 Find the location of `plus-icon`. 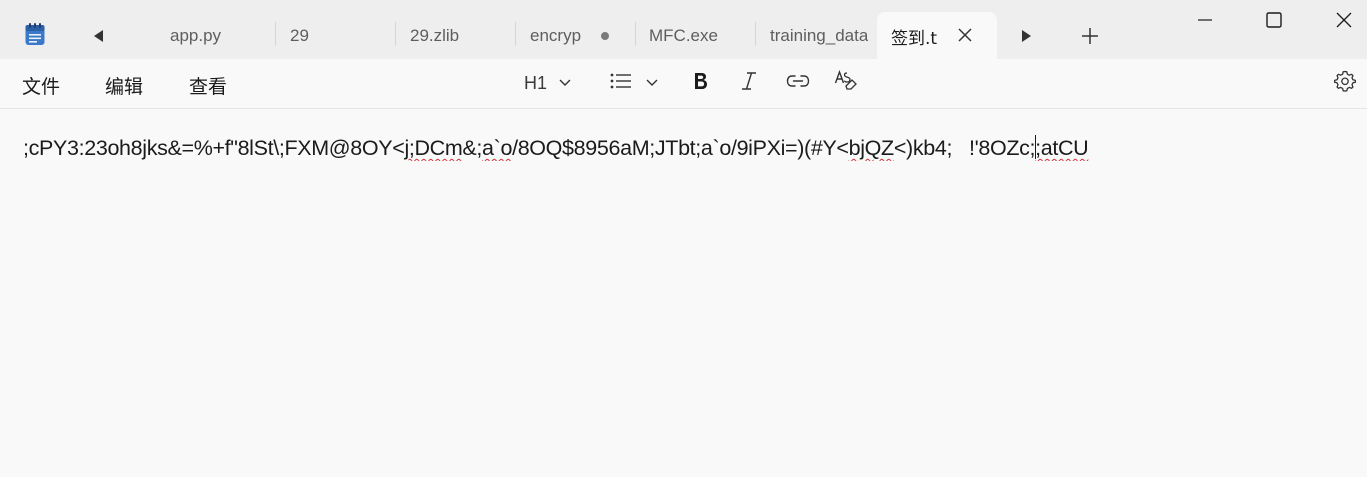

plus-icon is located at coordinates (1090, 36).